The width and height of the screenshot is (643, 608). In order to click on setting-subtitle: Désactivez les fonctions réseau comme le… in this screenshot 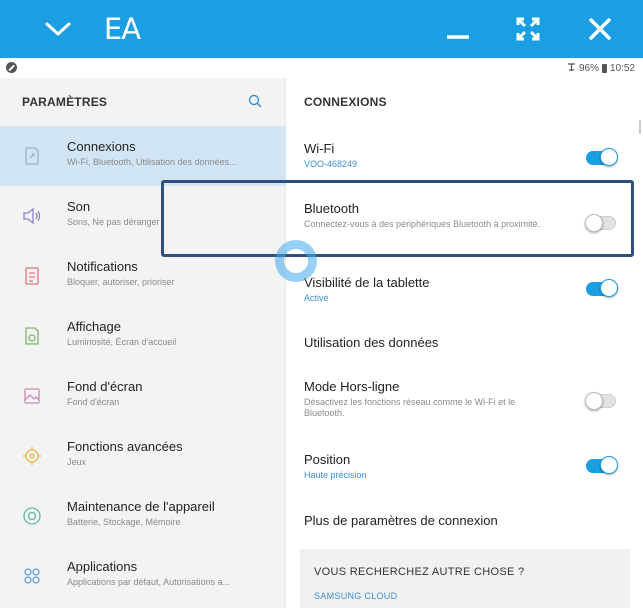, I will do `click(410, 407)`.